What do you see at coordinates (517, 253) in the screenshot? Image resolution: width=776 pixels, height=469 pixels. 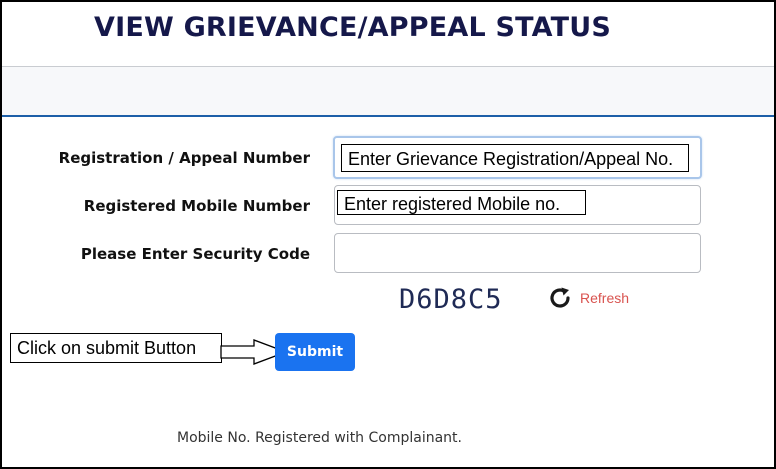 I see `security-code-input` at bounding box center [517, 253].